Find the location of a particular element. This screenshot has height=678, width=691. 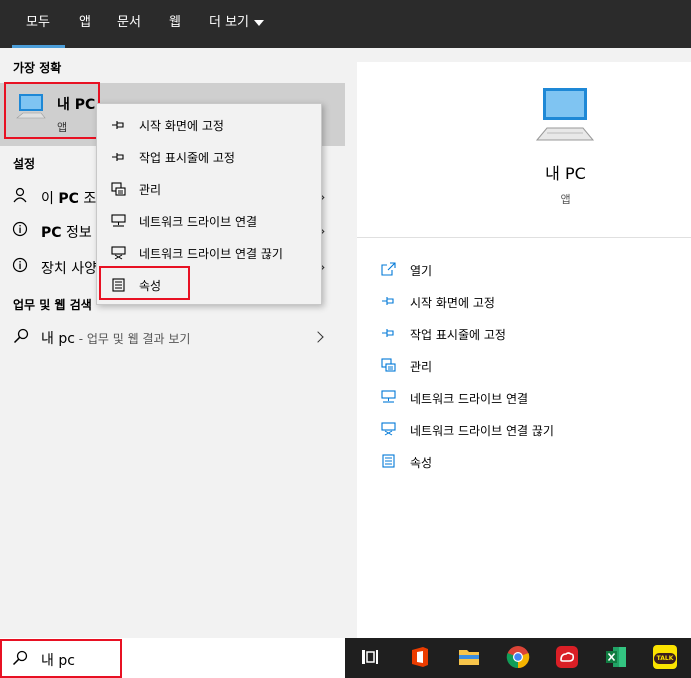

tab-apps: 앱 is located at coordinates (85, 24).